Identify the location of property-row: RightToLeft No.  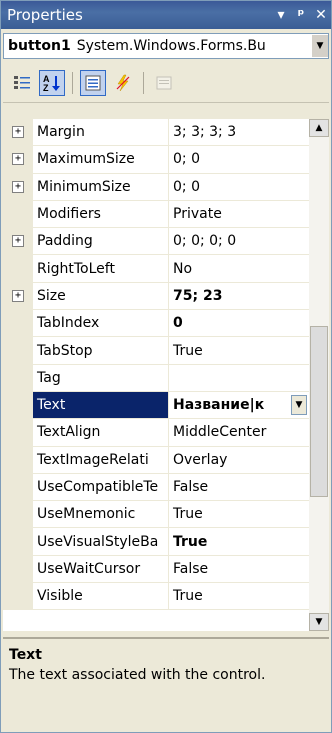
(156, 269).